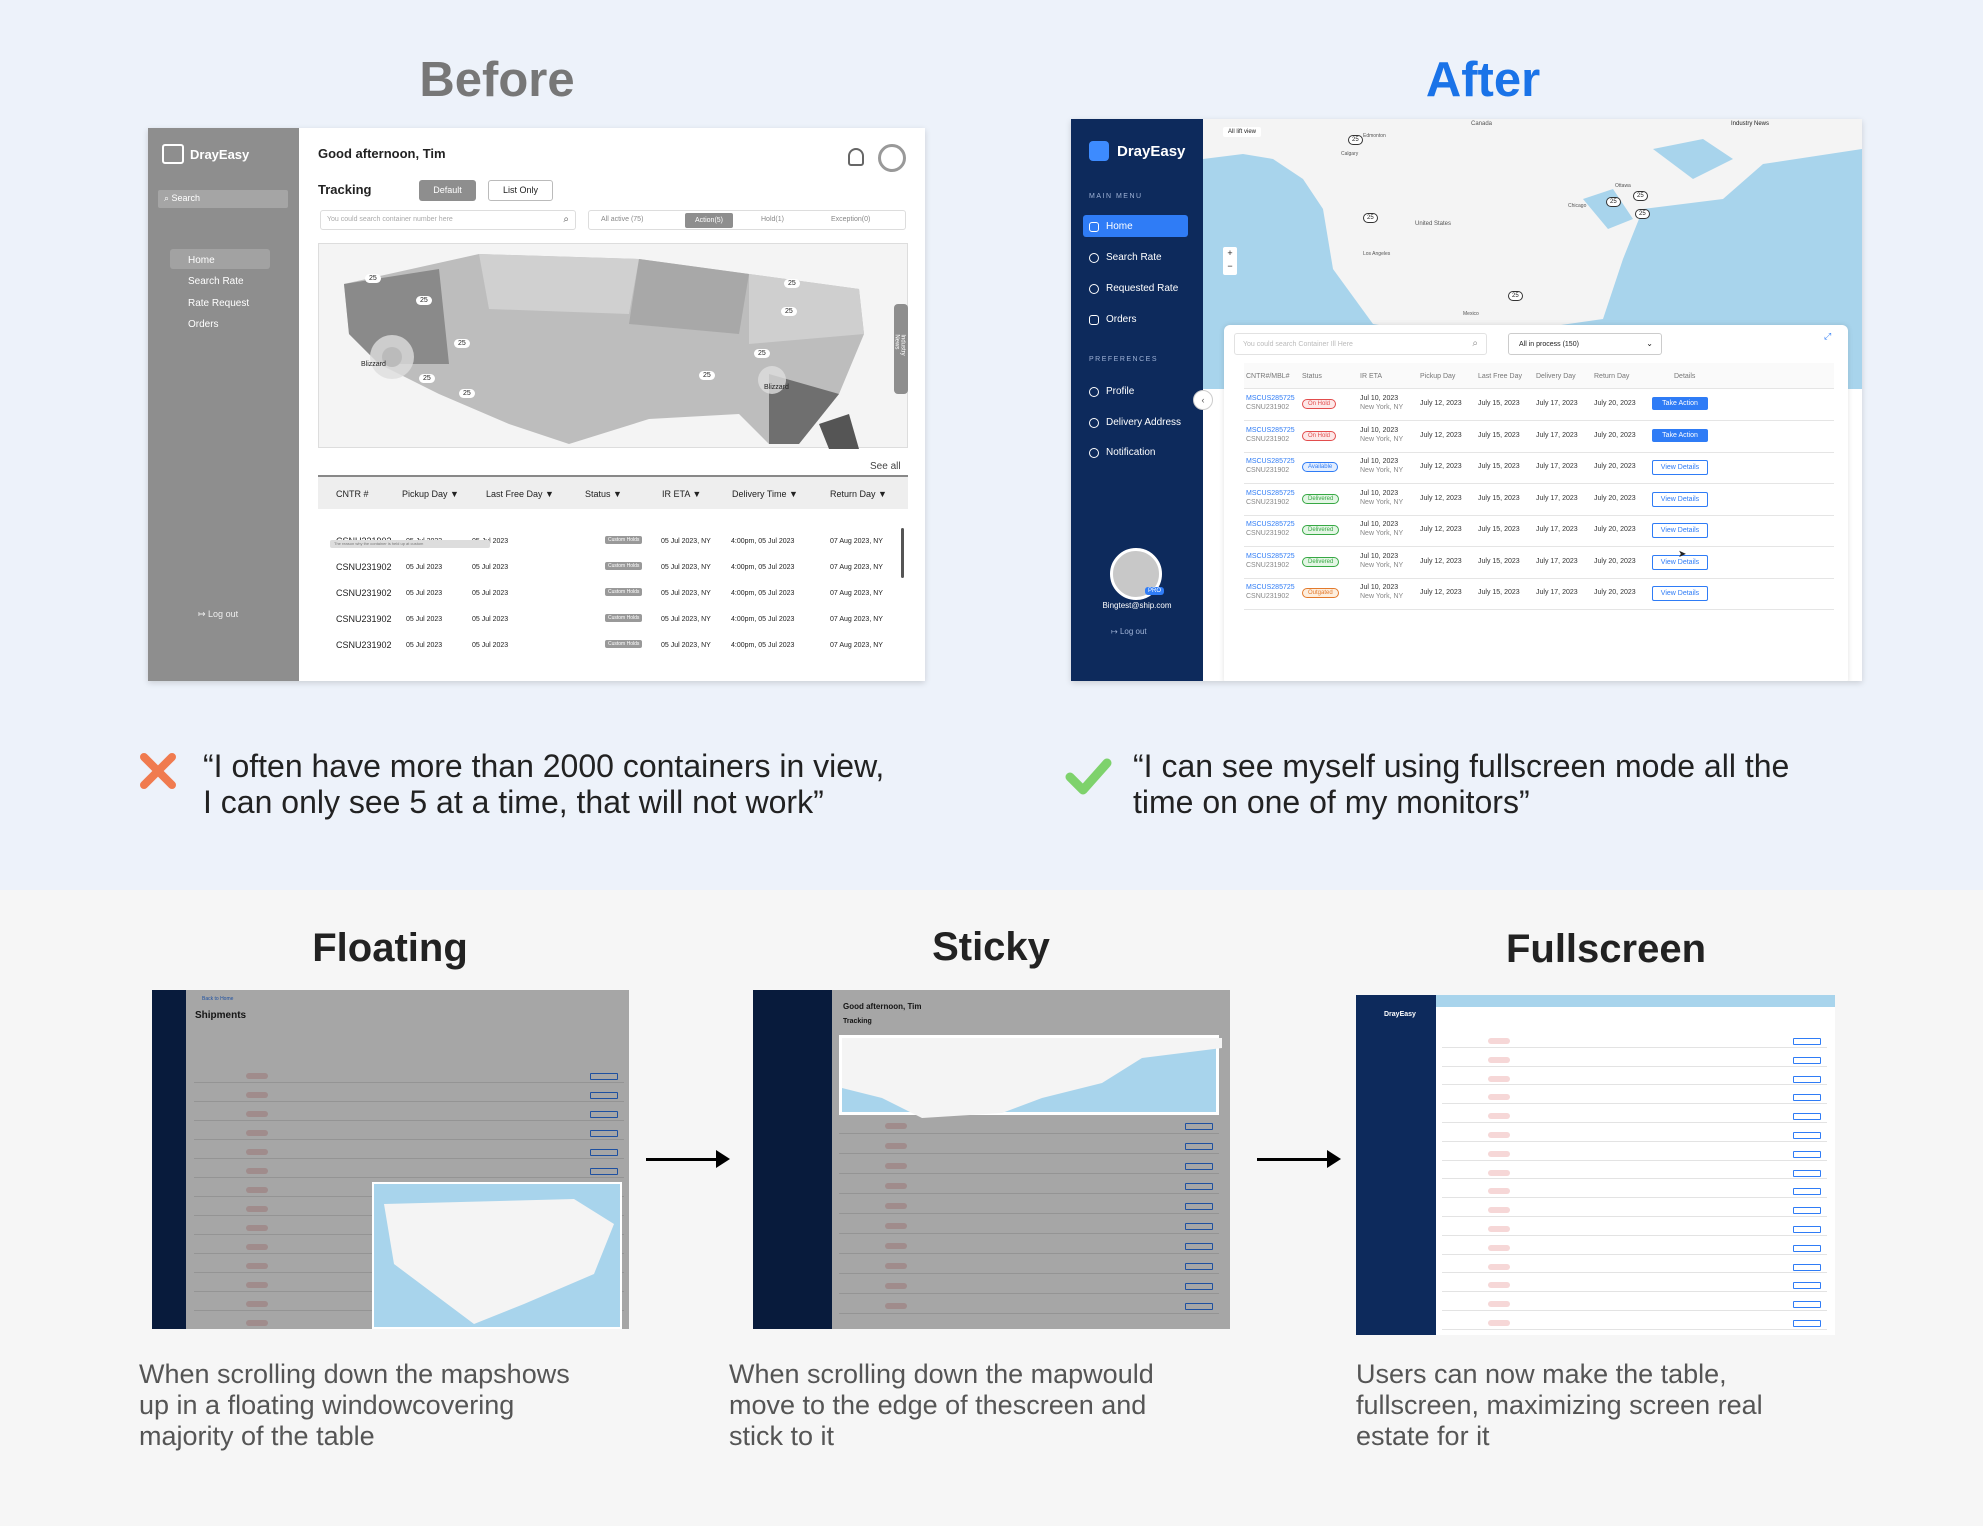 This screenshot has height=1526, width=1983. What do you see at coordinates (1750, 124) in the screenshot?
I see `industry-news-button: Industry News` at bounding box center [1750, 124].